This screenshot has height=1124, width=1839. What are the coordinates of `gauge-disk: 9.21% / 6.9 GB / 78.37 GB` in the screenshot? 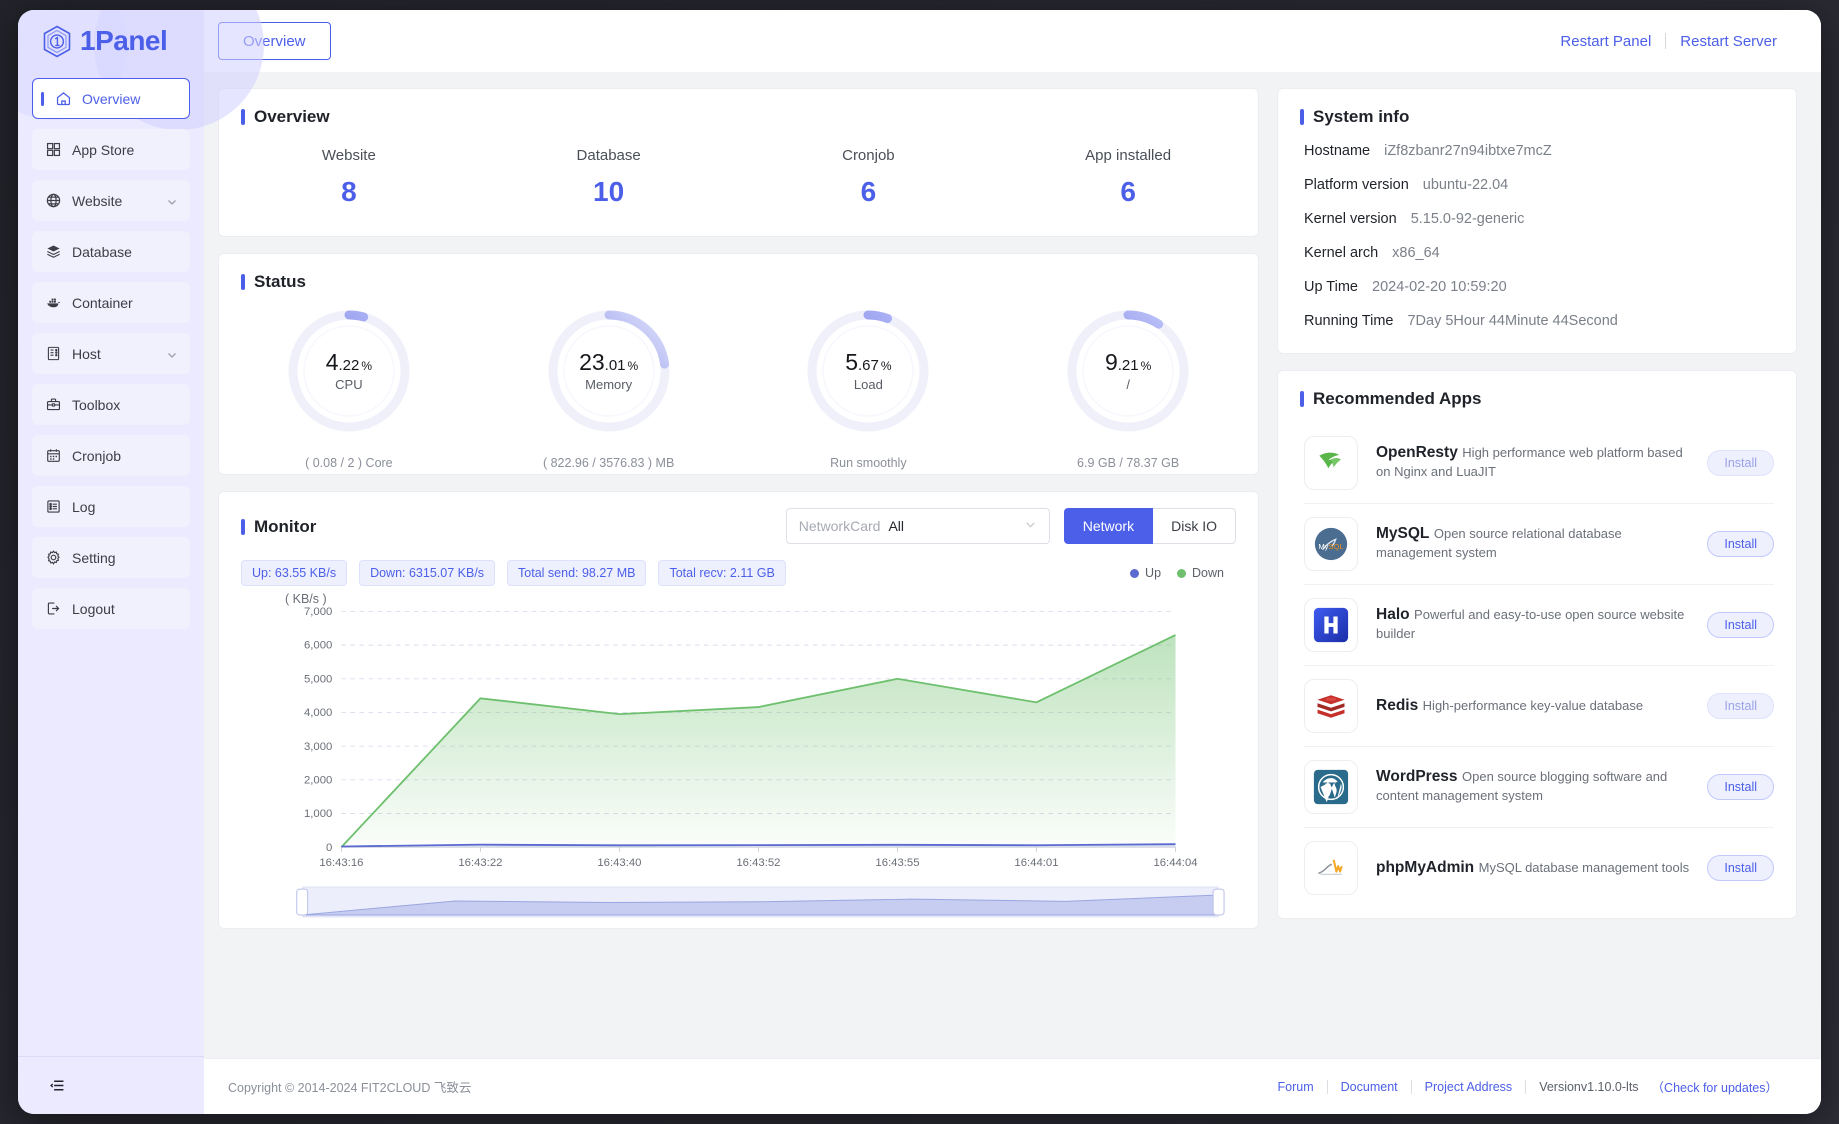 It's located at (1128, 389).